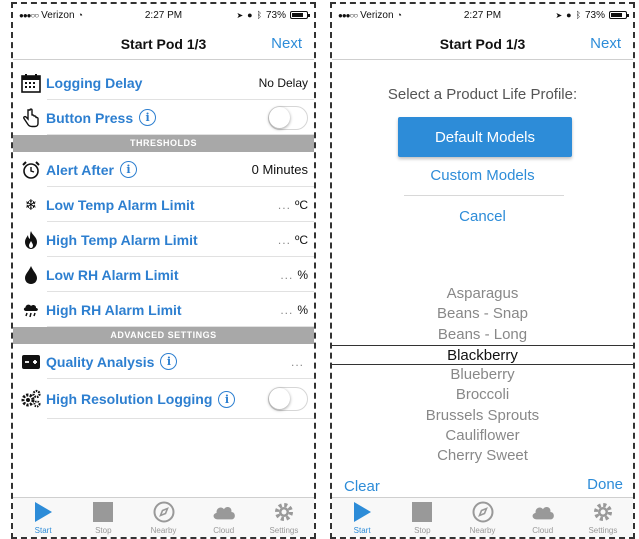  What do you see at coordinates (485, 137) in the screenshot?
I see `default-models-button: Default Models` at bounding box center [485, 137].